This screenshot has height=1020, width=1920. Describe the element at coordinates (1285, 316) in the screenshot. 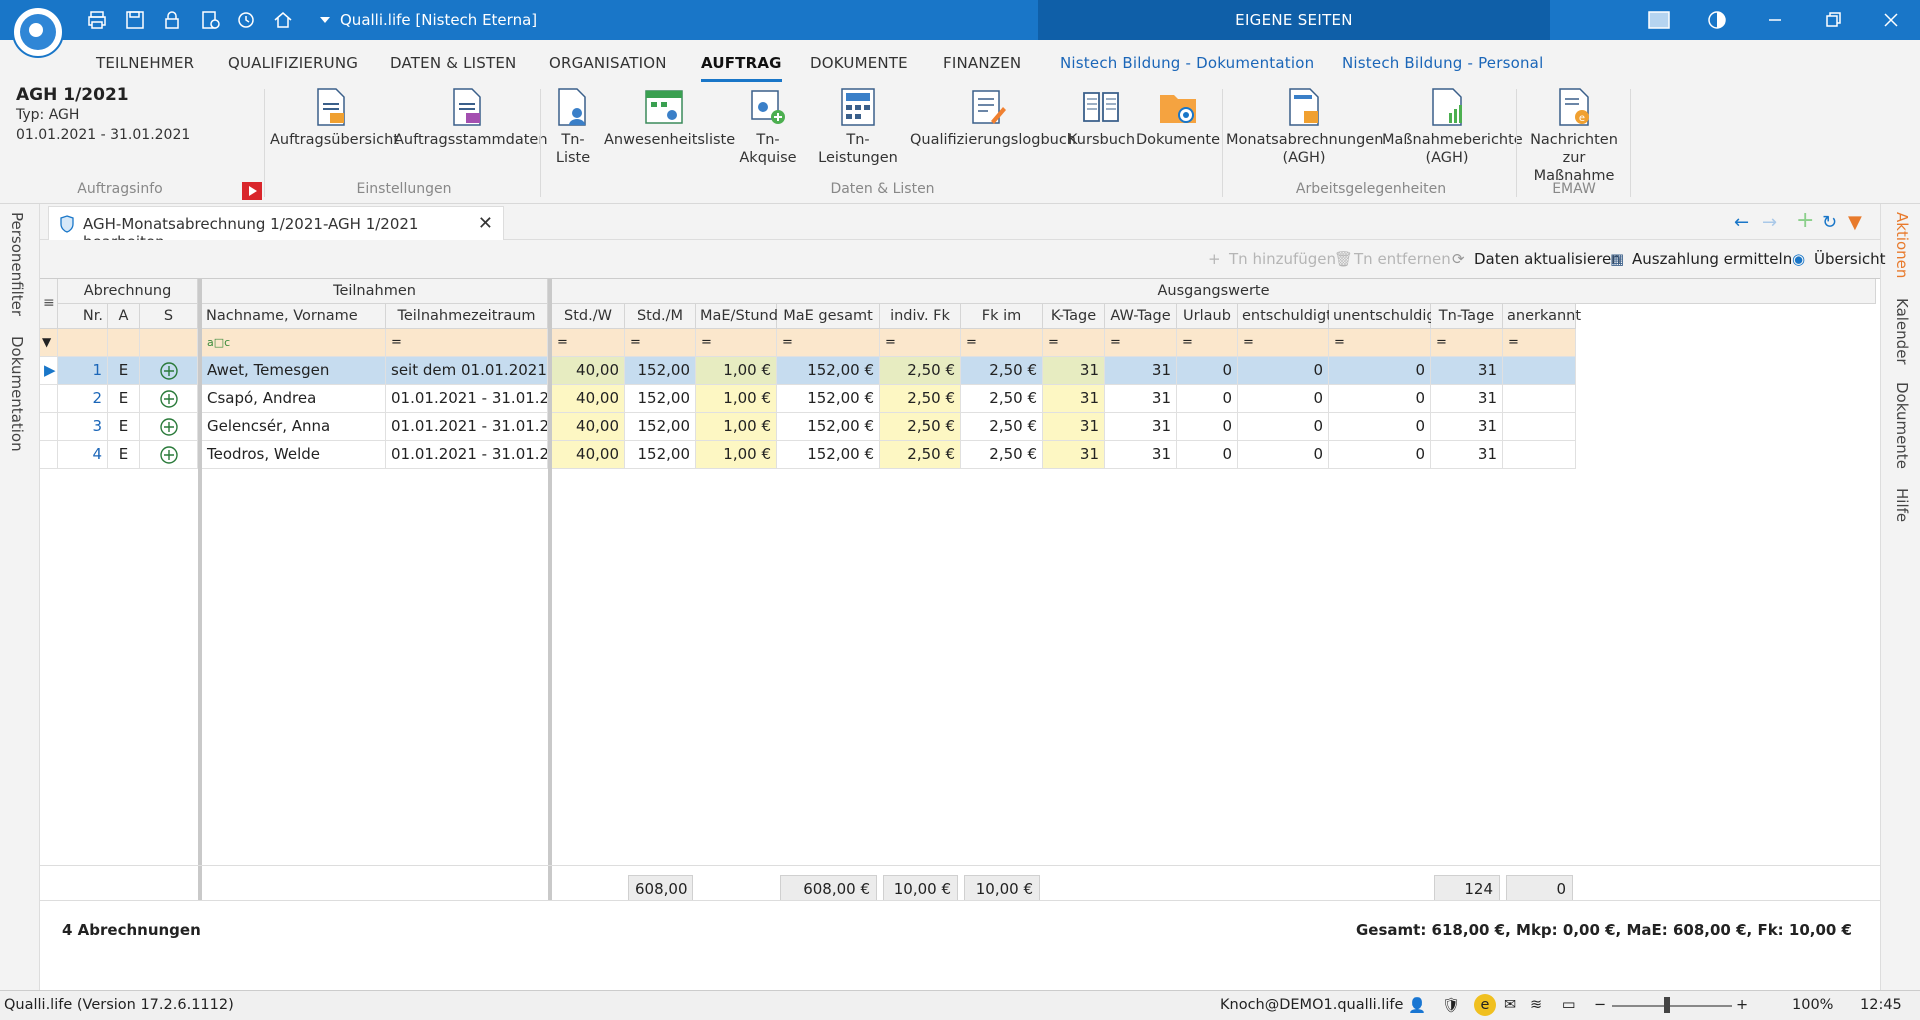

I see `column-header-ent: entschuldigt` at that location.